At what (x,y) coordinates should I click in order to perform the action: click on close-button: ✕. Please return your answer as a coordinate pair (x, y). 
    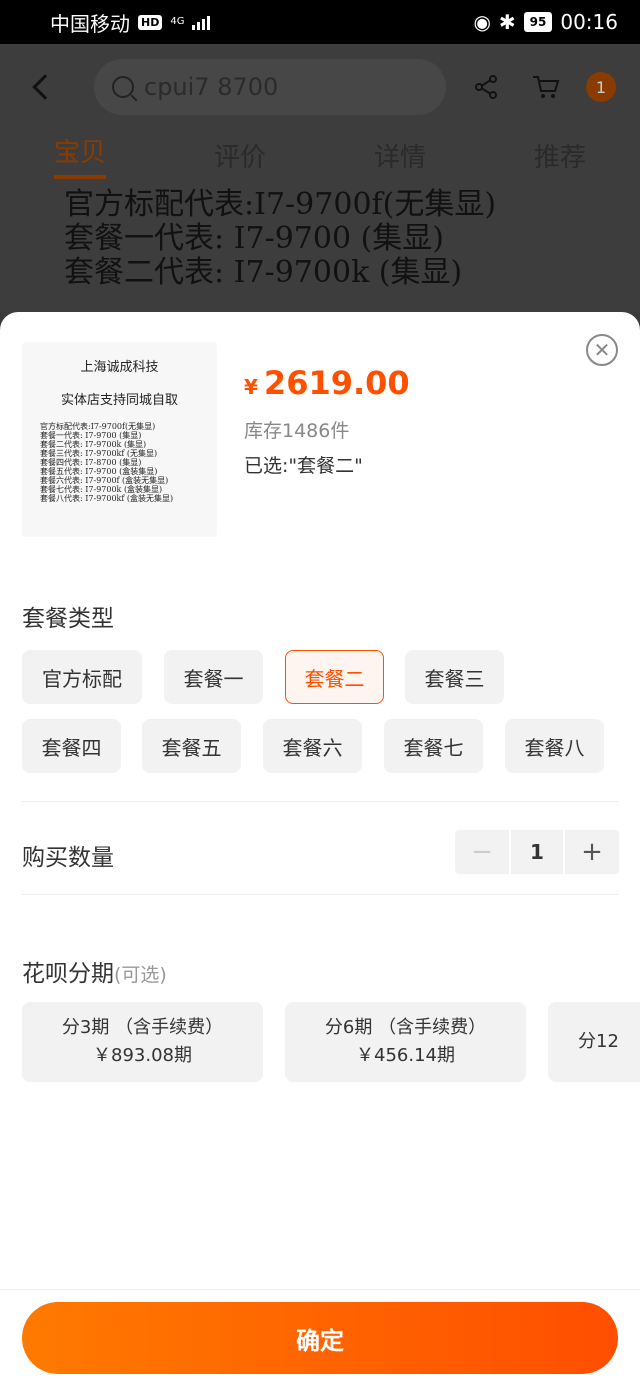
    Looking at the image, I should click on (602, 350).